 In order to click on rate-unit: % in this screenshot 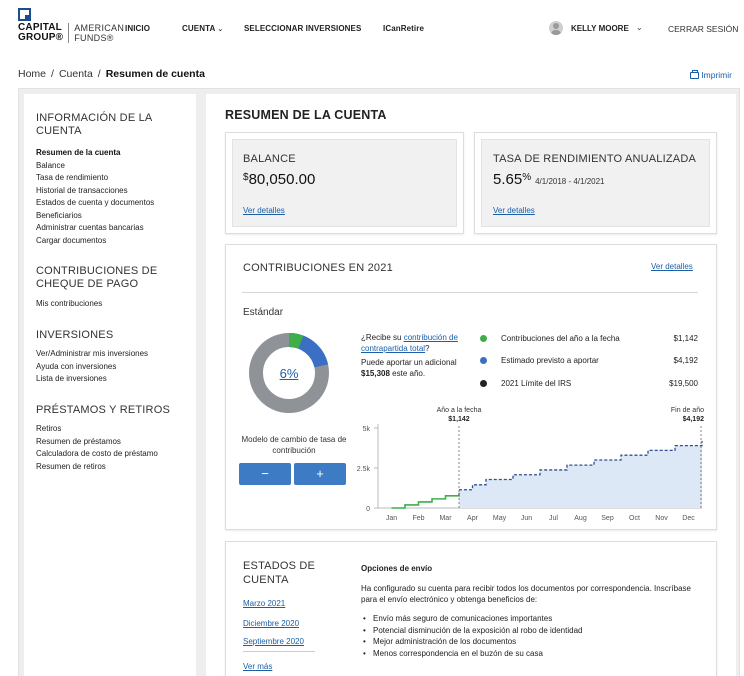, I will do `click(527, 177)`.